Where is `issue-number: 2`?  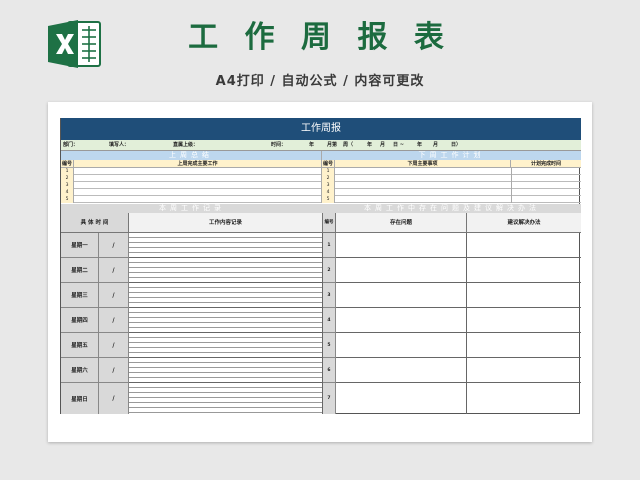 issue-number: 2 is located at coordinates (329, 270).